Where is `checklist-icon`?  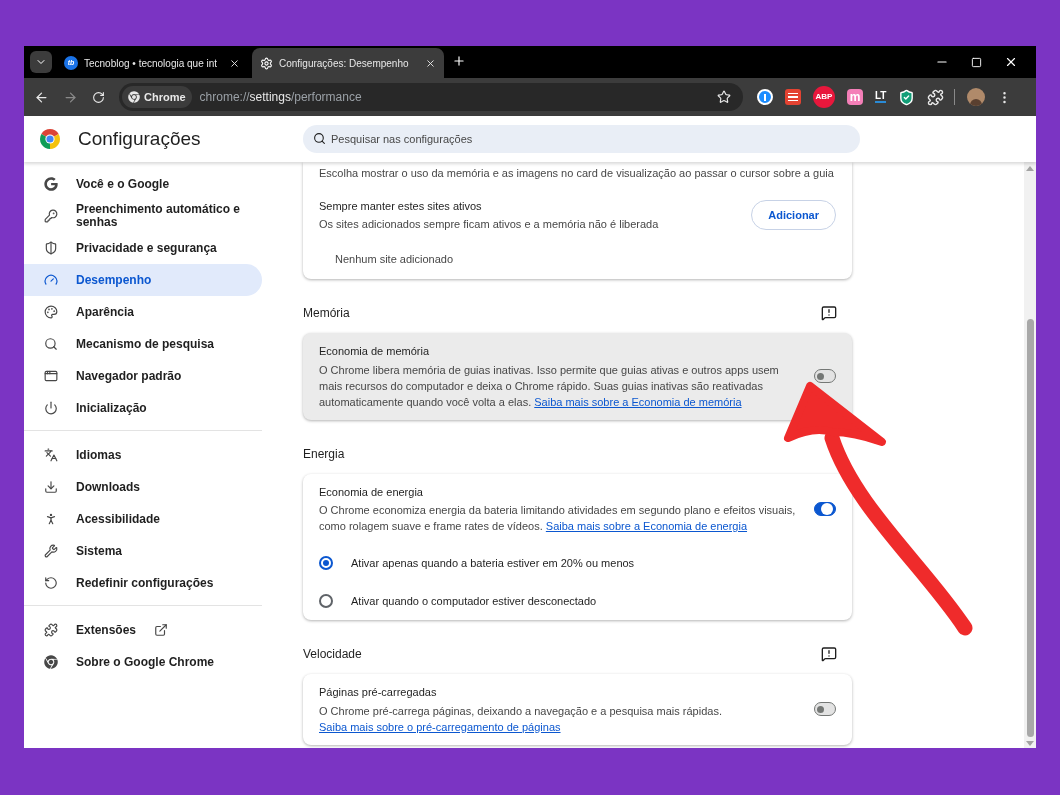
checklist-icon is located at coordinates (793, 97).